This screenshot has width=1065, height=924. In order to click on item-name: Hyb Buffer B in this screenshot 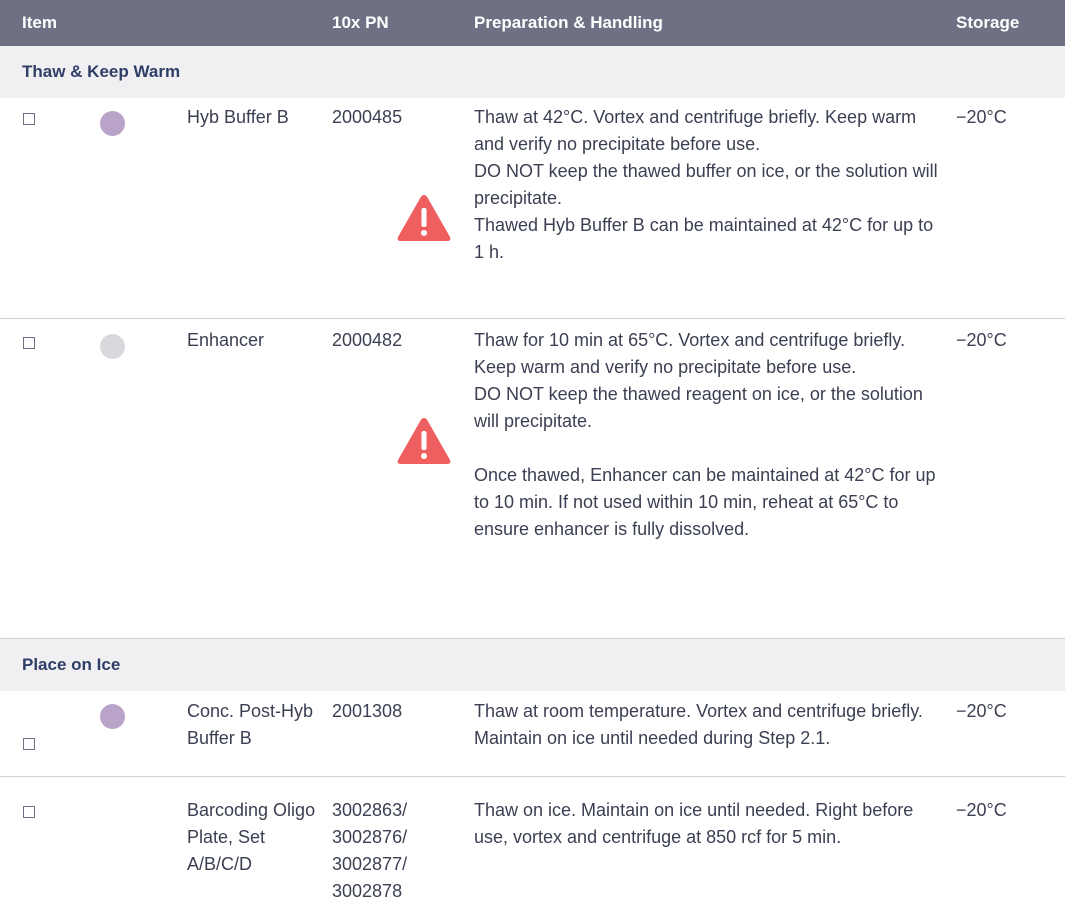, I will do `click(238, 117)`.